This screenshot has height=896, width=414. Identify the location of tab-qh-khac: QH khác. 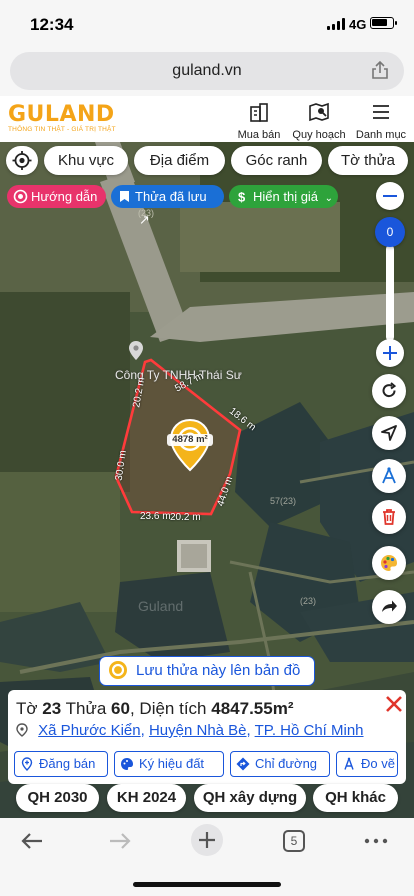
(355, 798).